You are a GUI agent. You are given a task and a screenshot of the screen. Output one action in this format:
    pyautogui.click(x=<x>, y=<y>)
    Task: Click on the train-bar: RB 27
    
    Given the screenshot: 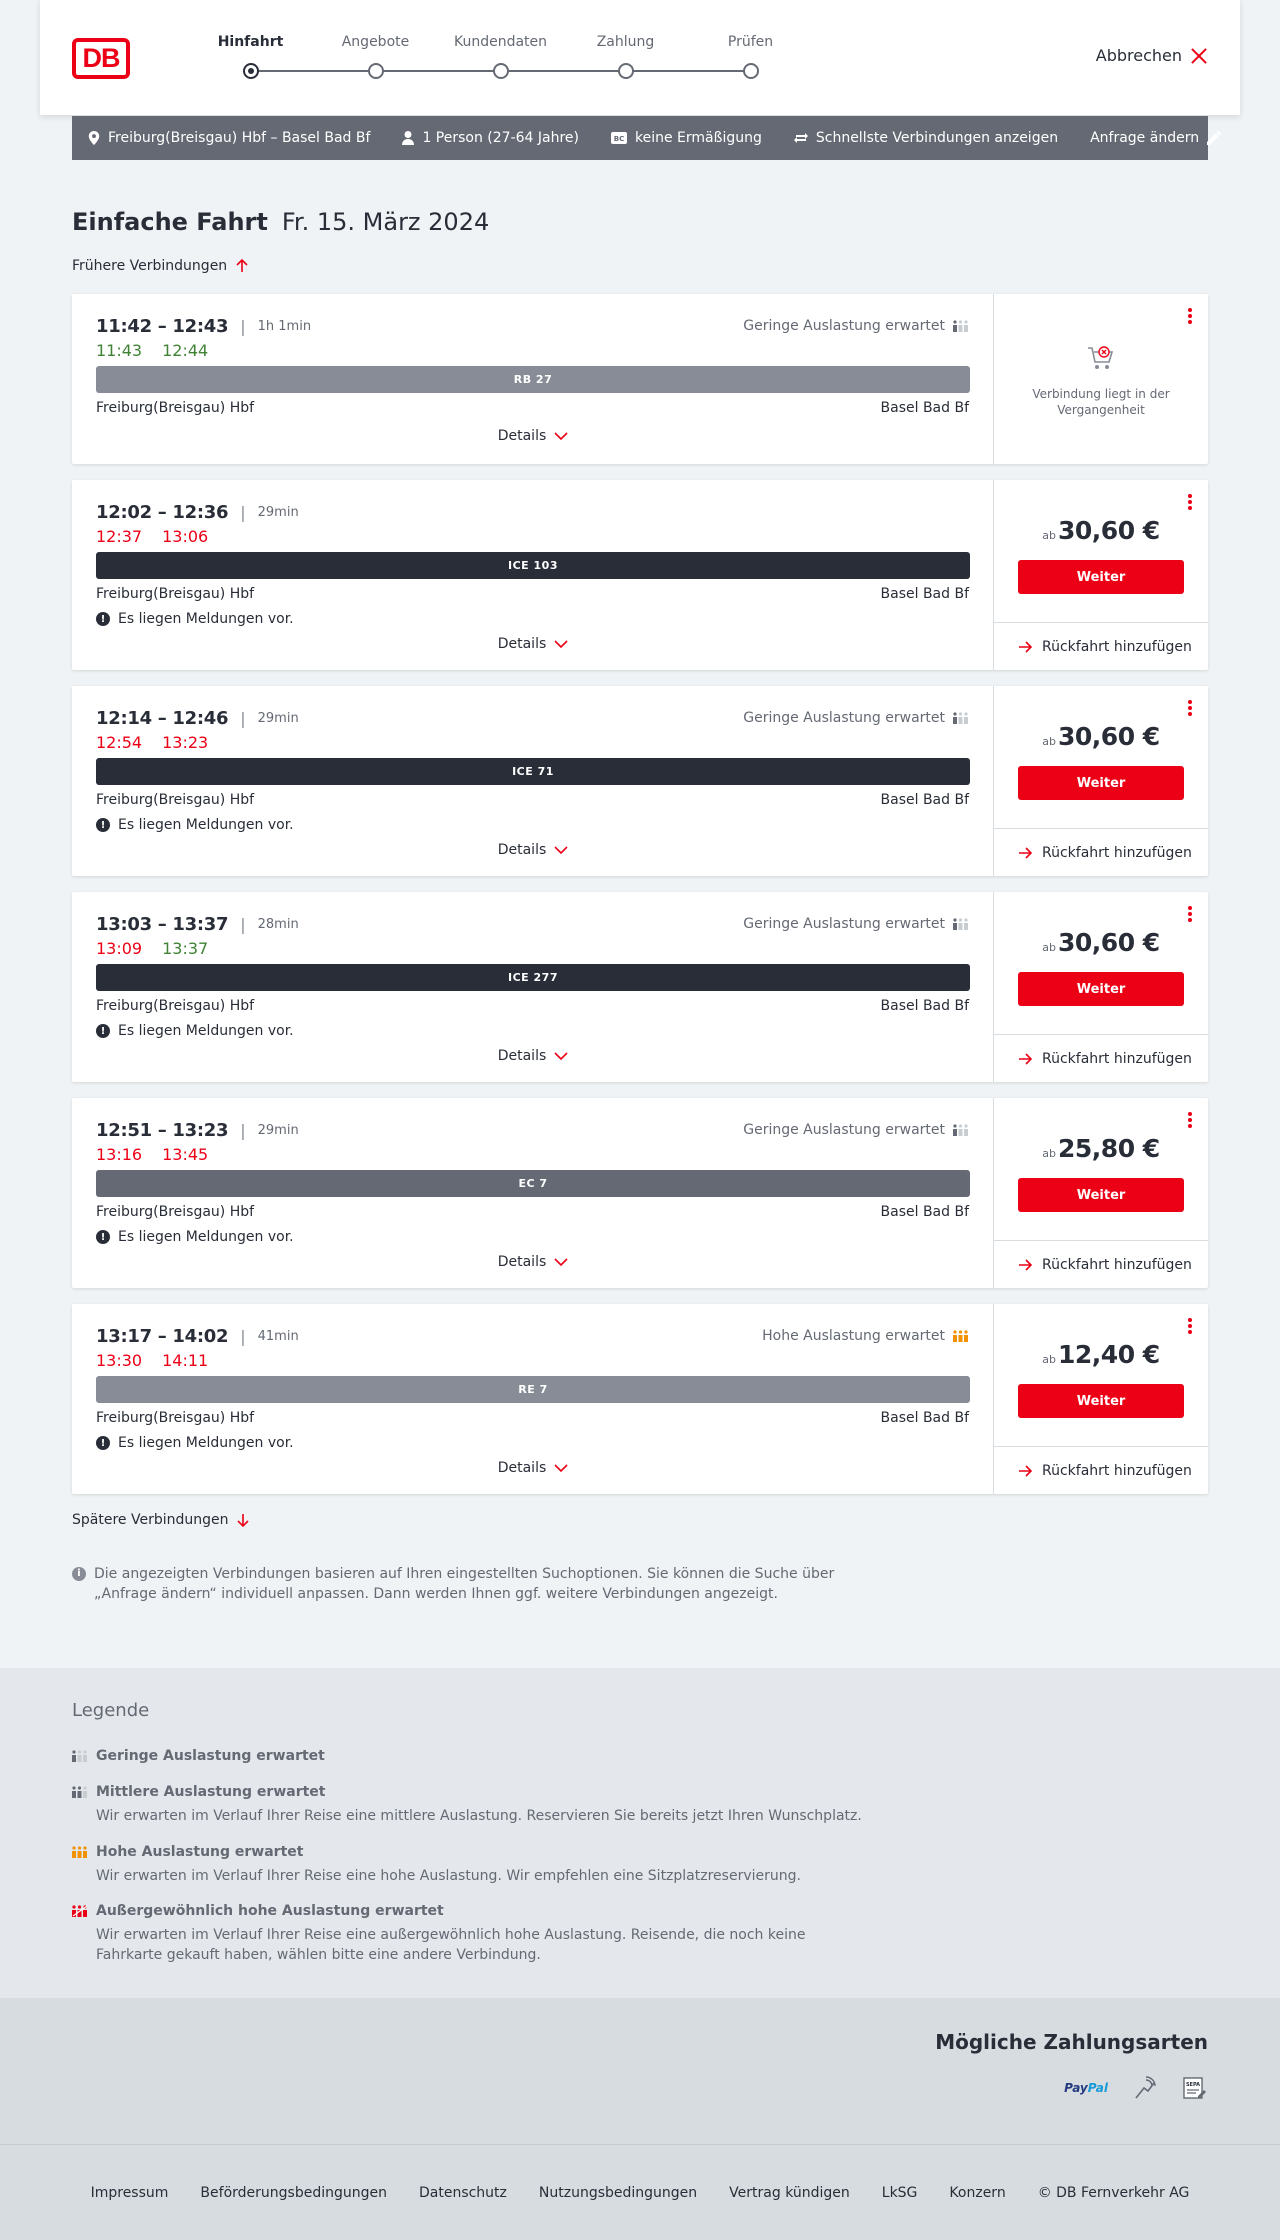 What is the action you would take?
    pyautogui.click(x=533, y=379)
    